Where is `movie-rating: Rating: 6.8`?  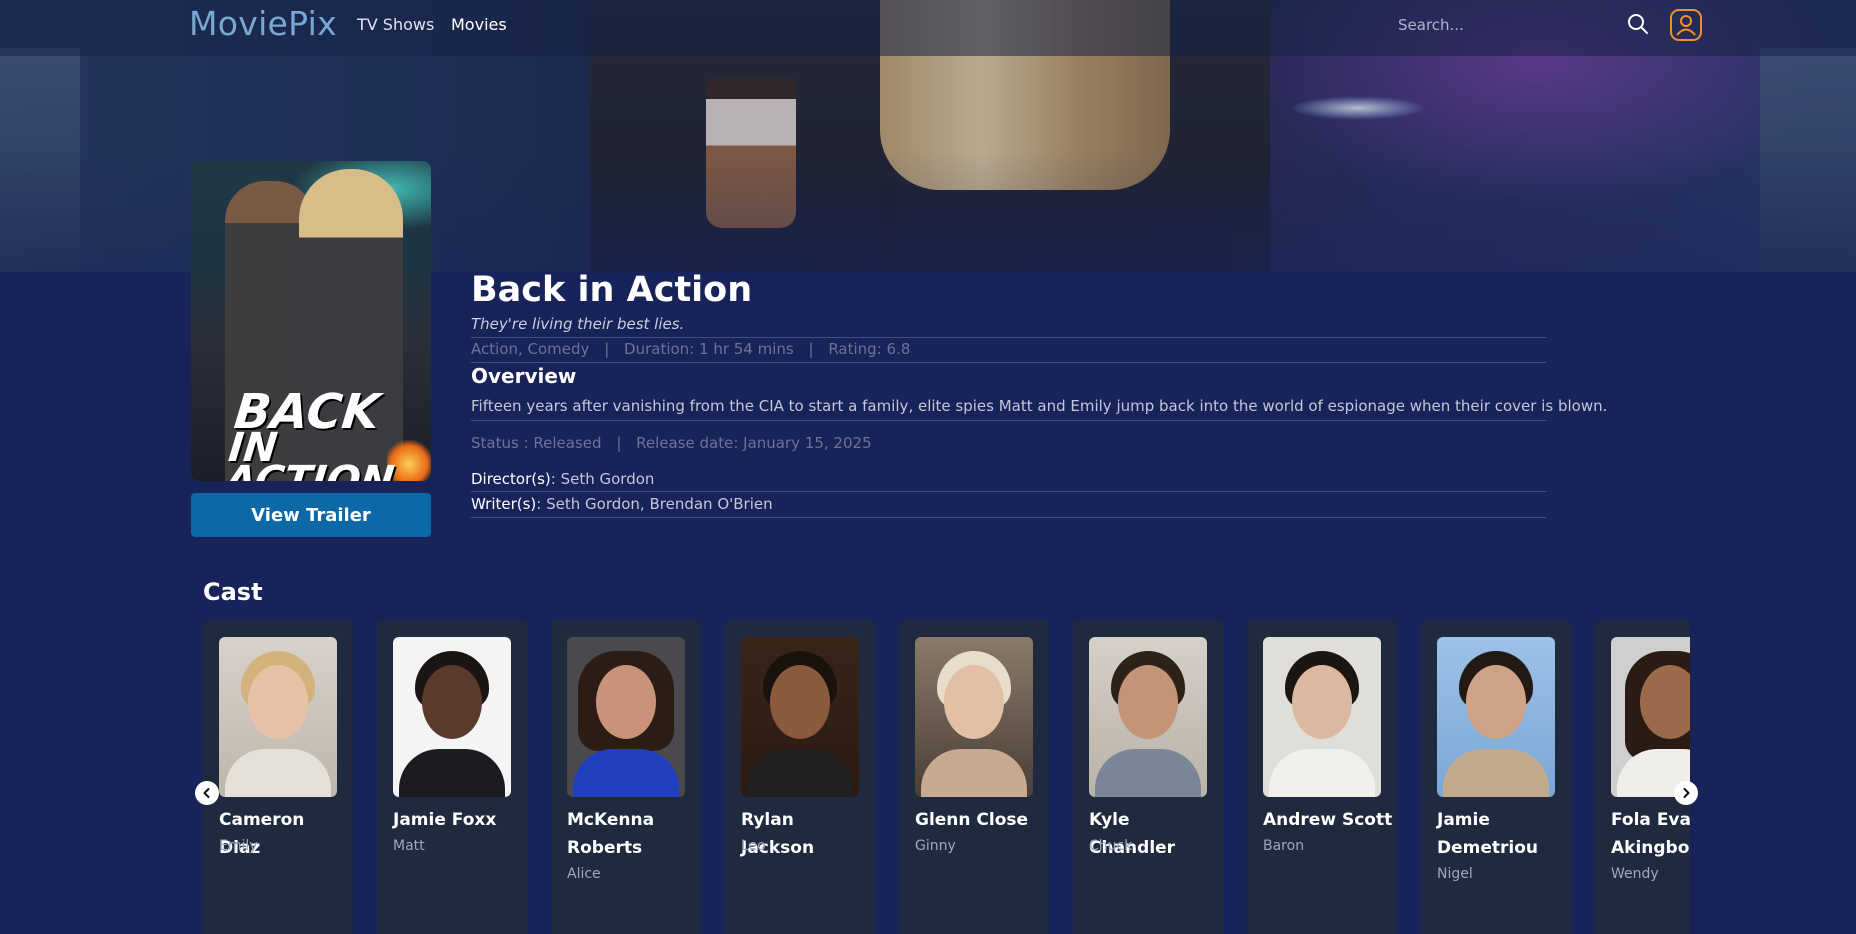 movie-rating: Rating: 6.8 is located at coordinates (869, 349).